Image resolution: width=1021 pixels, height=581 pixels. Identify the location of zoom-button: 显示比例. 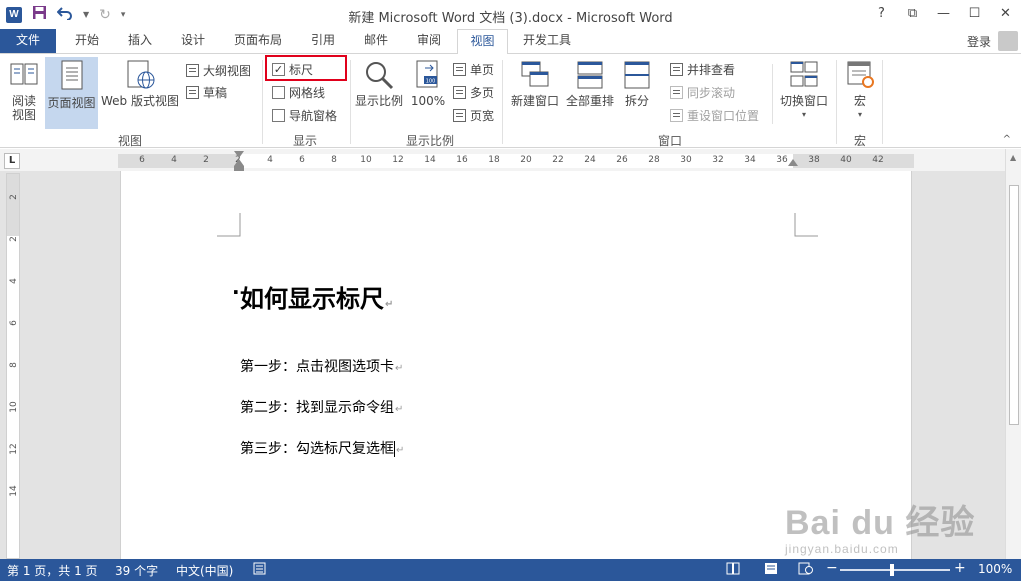
(379, 84).